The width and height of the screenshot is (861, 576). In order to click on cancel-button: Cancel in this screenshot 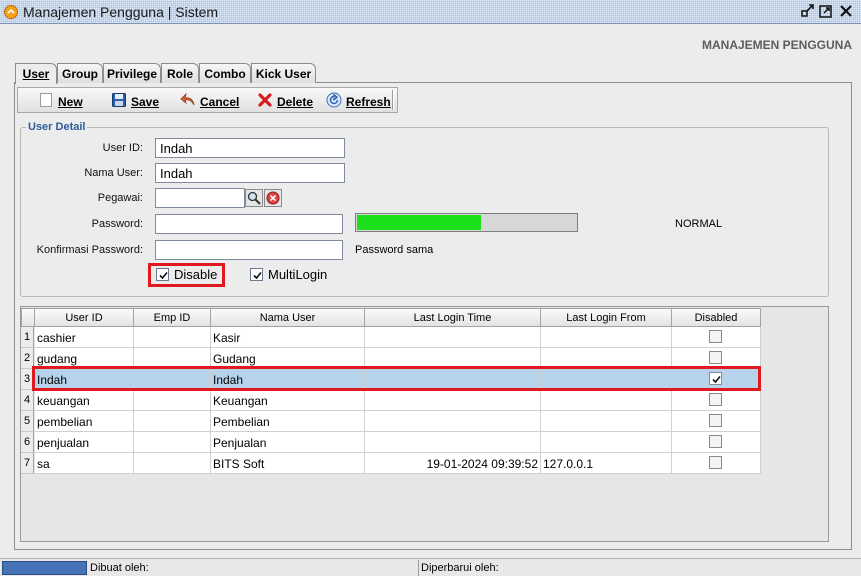, I will do `click(215, 101)`.